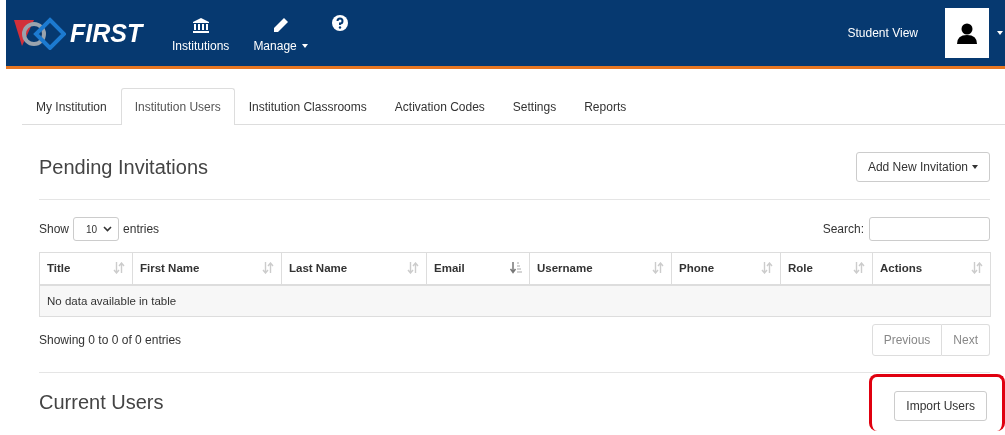 The width and height of the screenshot is (1005, 435). What do you see at coordinates (478, 268) in the screenshot?
I see `column-header: Email` at bounding box center [478, 268].